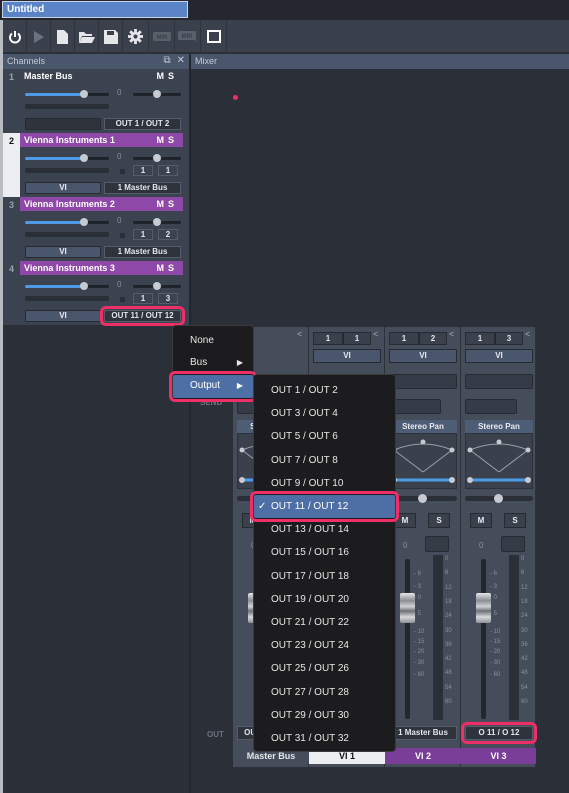  What do you see at coordinates (324, 692) in the screenshot?
I see `output-menu-item: OUT 27 / OUT 28` at bounding box center [324, 692].